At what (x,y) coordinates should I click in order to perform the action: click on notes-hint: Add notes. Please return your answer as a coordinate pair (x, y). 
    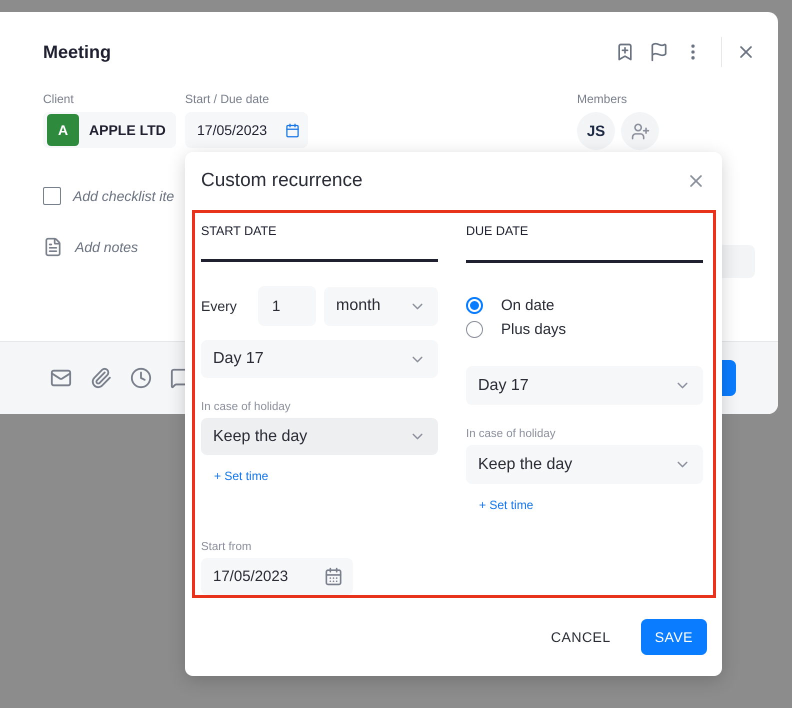
    Looking at the image, I should click on (106, 247).